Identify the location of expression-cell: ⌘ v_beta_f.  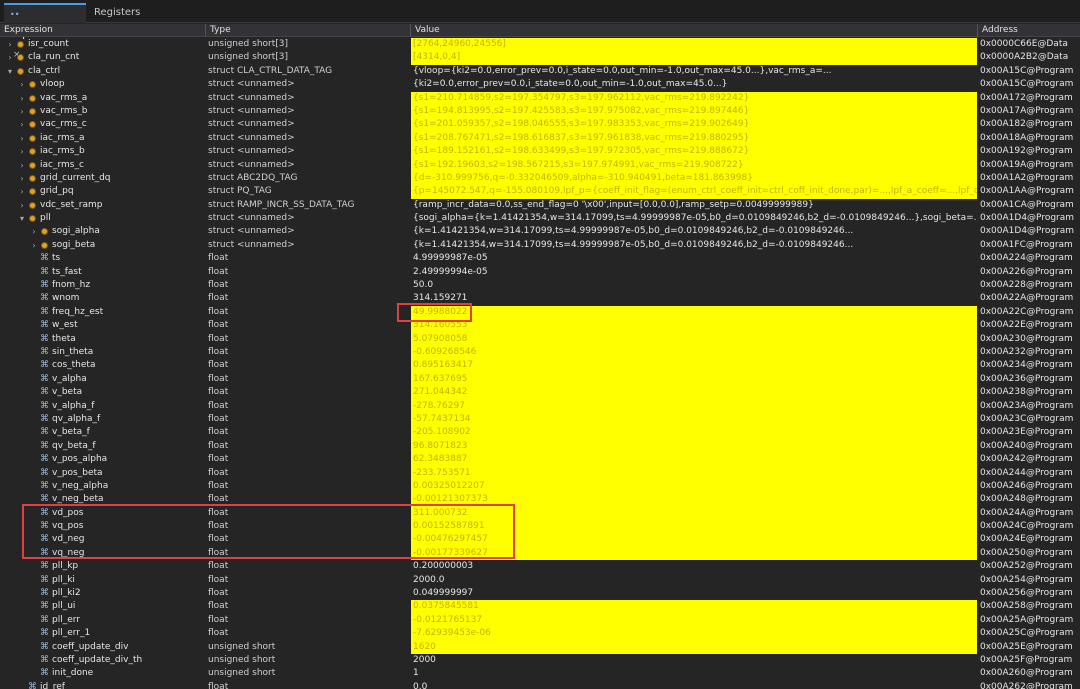
(103, 432).